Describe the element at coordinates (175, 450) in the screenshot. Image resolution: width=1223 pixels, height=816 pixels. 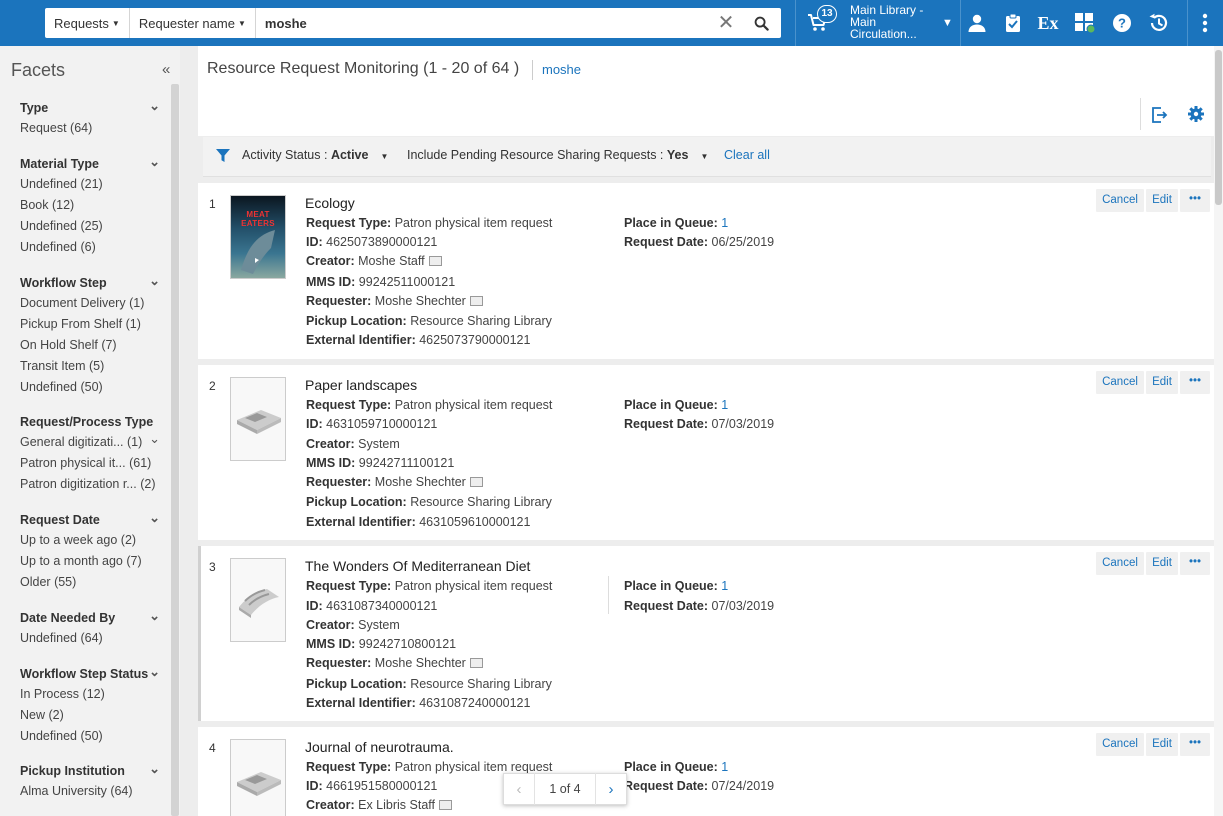
I see `facets-scrollbar` at that location.